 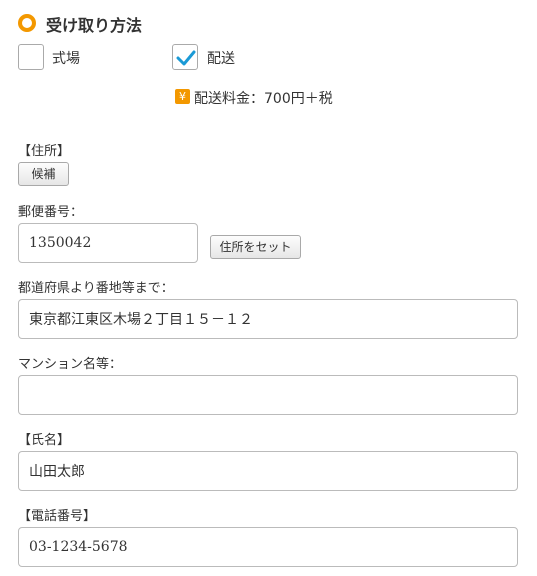 I want to click on street-address-label: 都道府県より番地等まで：, so click(x=96, y=288).